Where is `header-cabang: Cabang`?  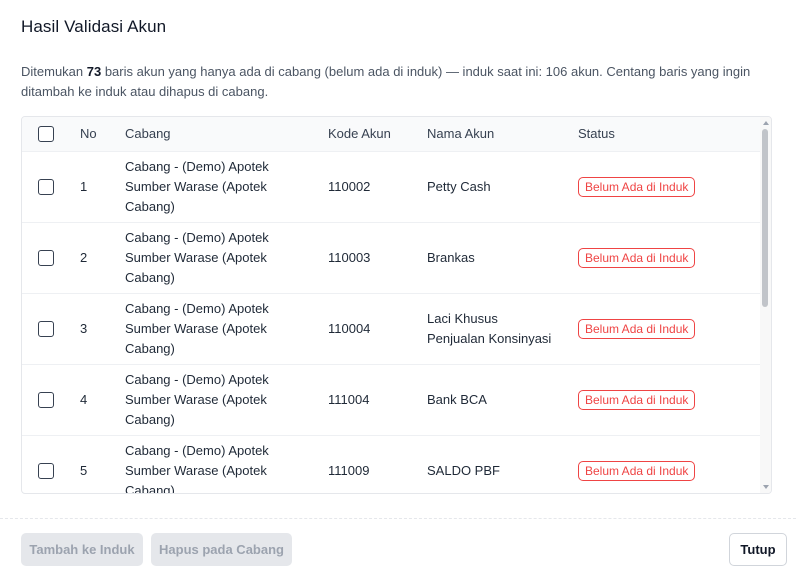 header-cabang: Cabang is located at coordinates (226, 134).